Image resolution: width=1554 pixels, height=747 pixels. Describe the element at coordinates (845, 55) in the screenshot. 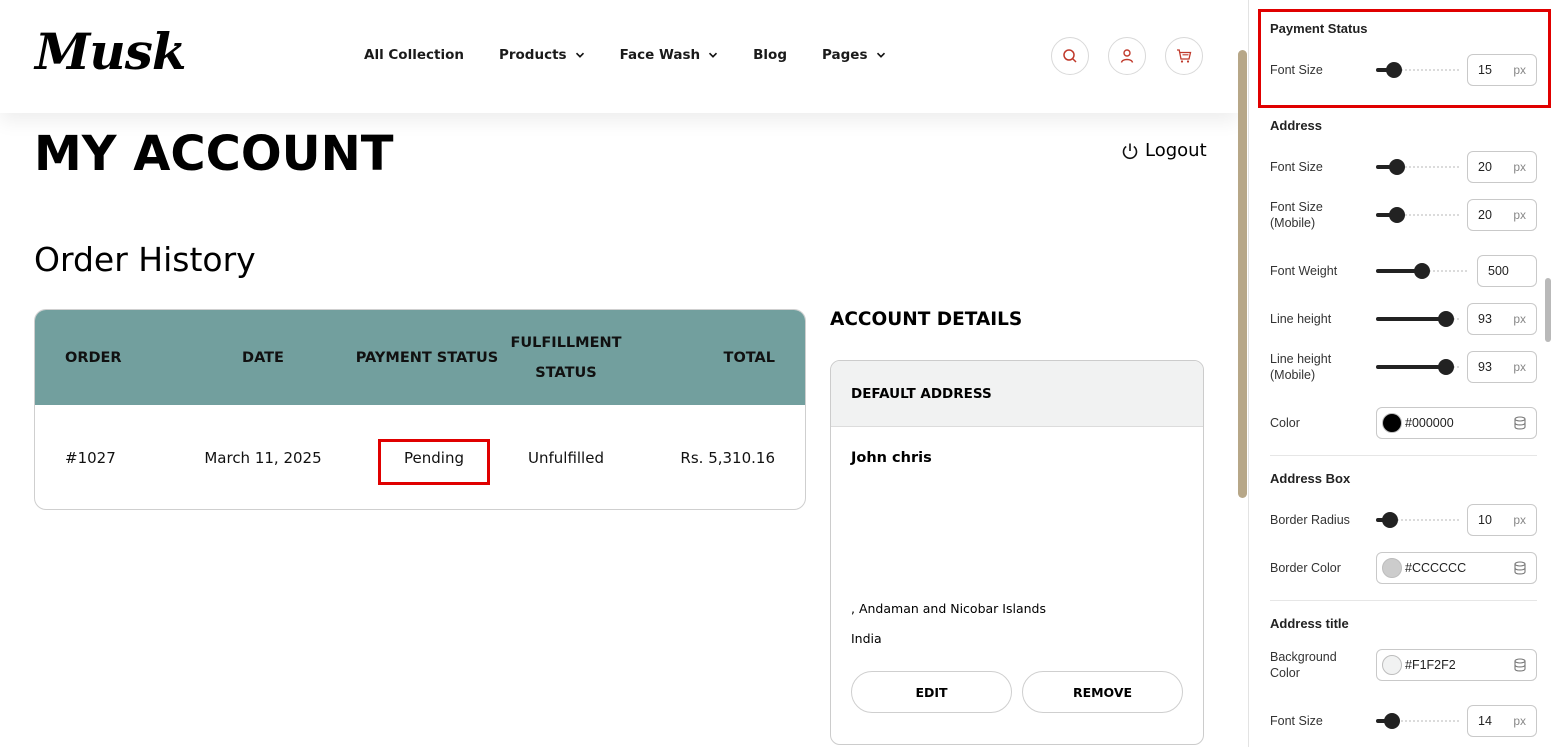

I see `nav-label: Pages` at that location.